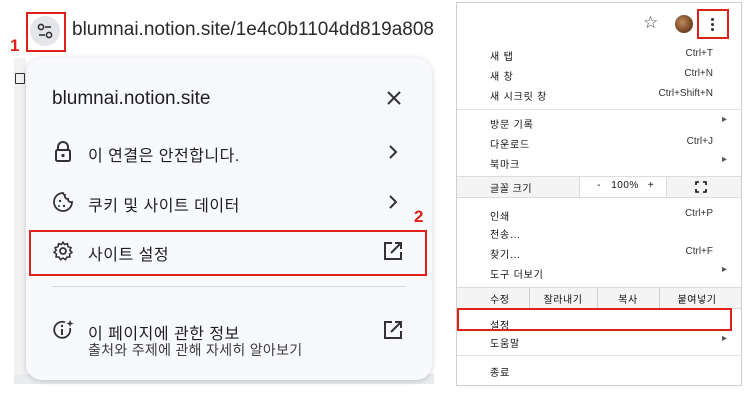  What do you see at coordinates (164, 156) in the screenshot?
I see `connection-label: 이 연결은 안전합니다.` at bounding box center [164, 156].